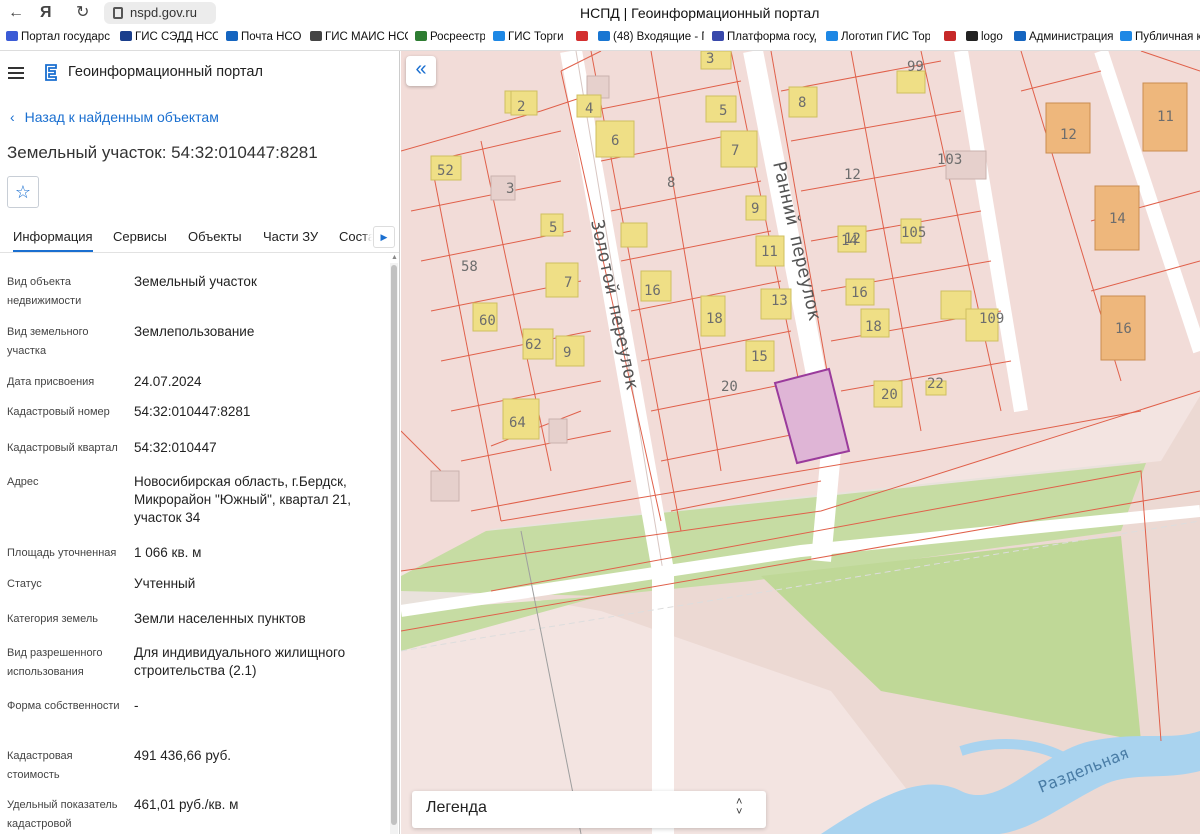  I want to click on house-number: 12, so click(852, 175).